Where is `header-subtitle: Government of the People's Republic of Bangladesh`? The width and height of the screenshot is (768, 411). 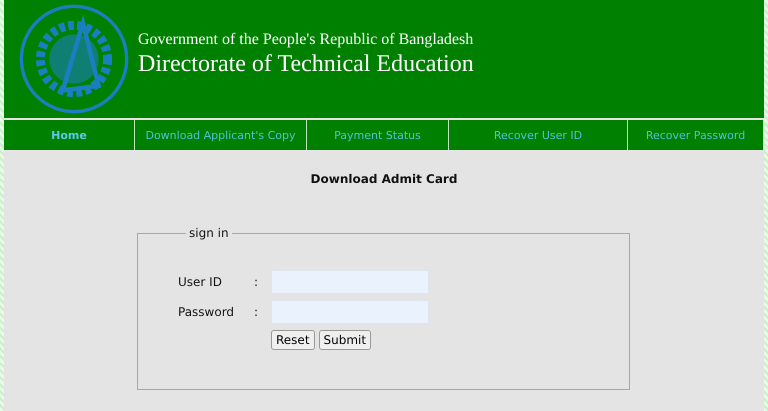 header-subtitle: Government of the People's Republic of Bangladesh is located at coordinates (306, 39).